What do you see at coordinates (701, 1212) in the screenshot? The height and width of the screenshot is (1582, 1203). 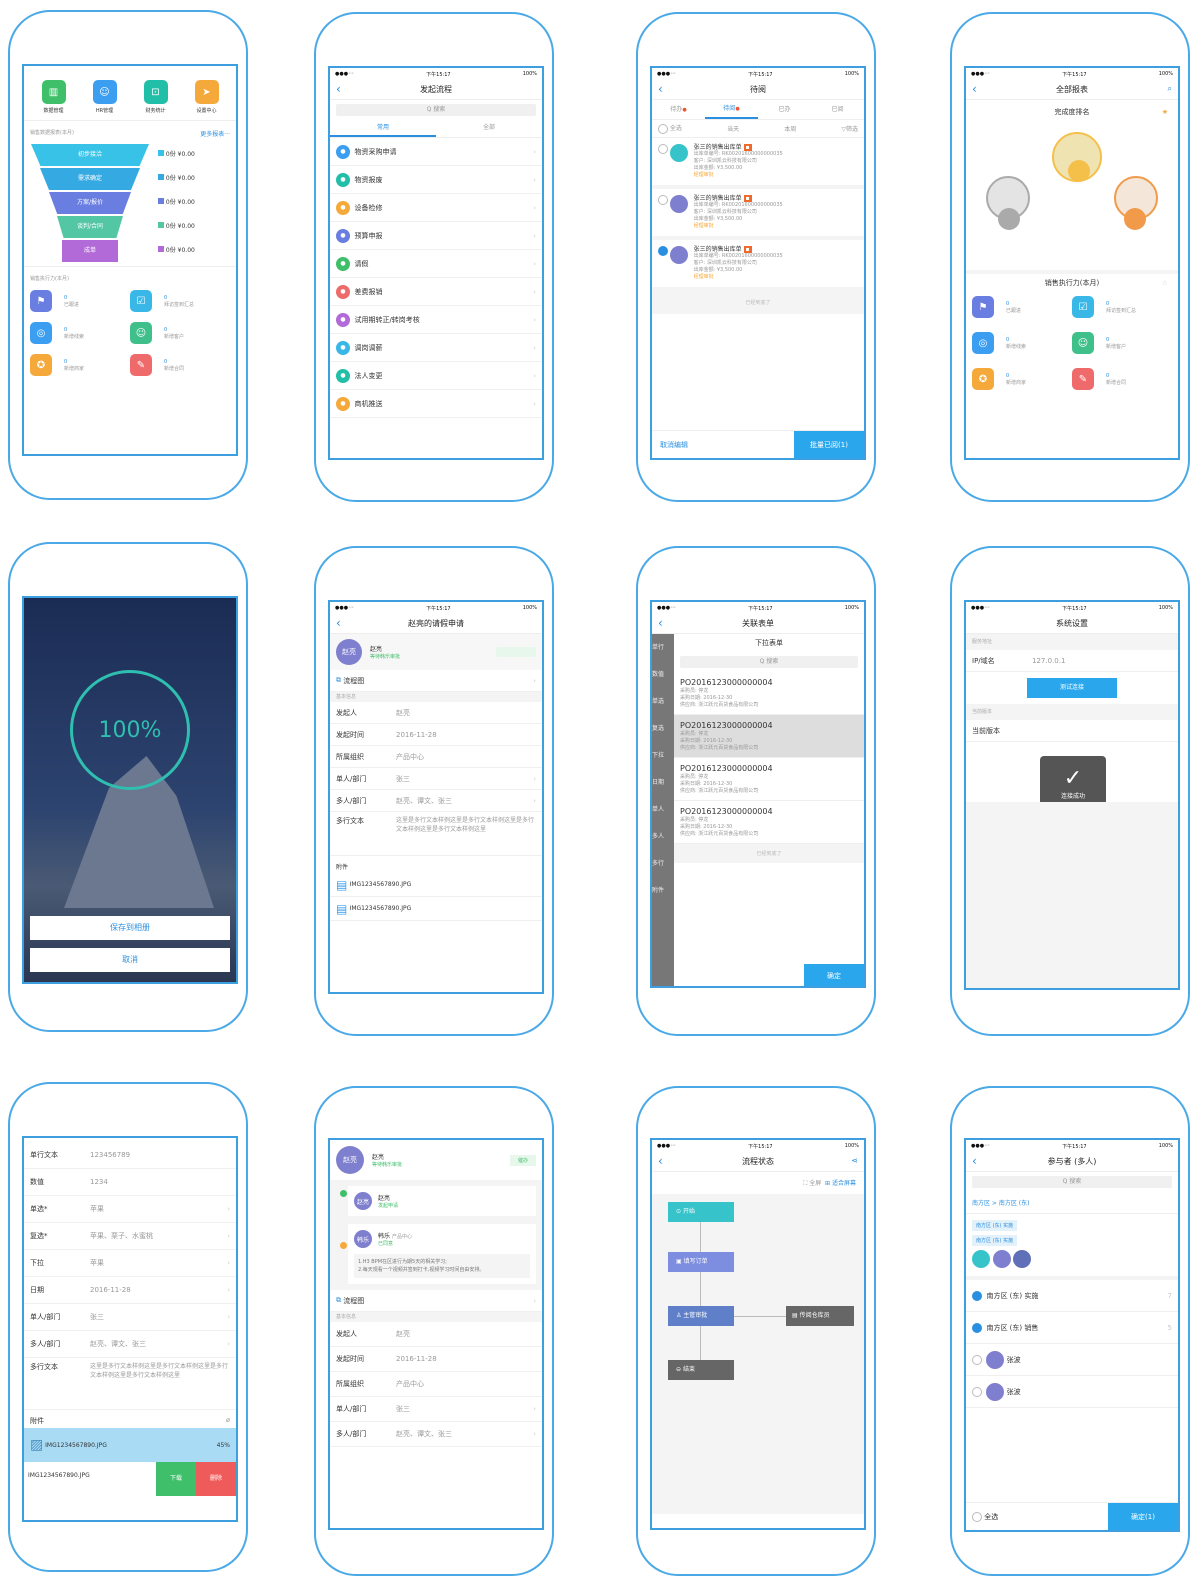 I see `node-start: ⊙ 开始` at bounding box center [701, 1212].